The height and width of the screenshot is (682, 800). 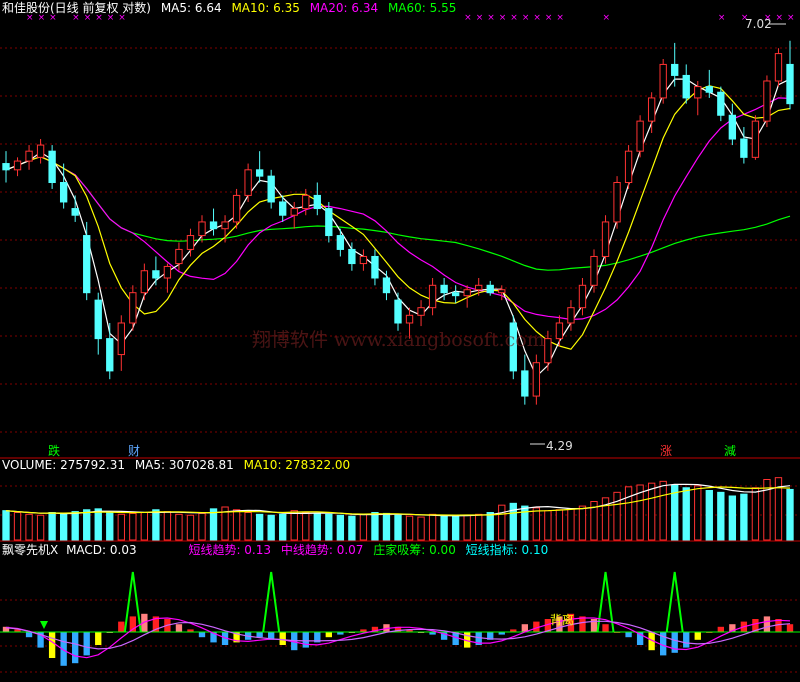 What do you see at coordinates (191, 8) in the screenshot?
I see `ma5-value: MA5: 6.64` at bounding box center [191, 8].